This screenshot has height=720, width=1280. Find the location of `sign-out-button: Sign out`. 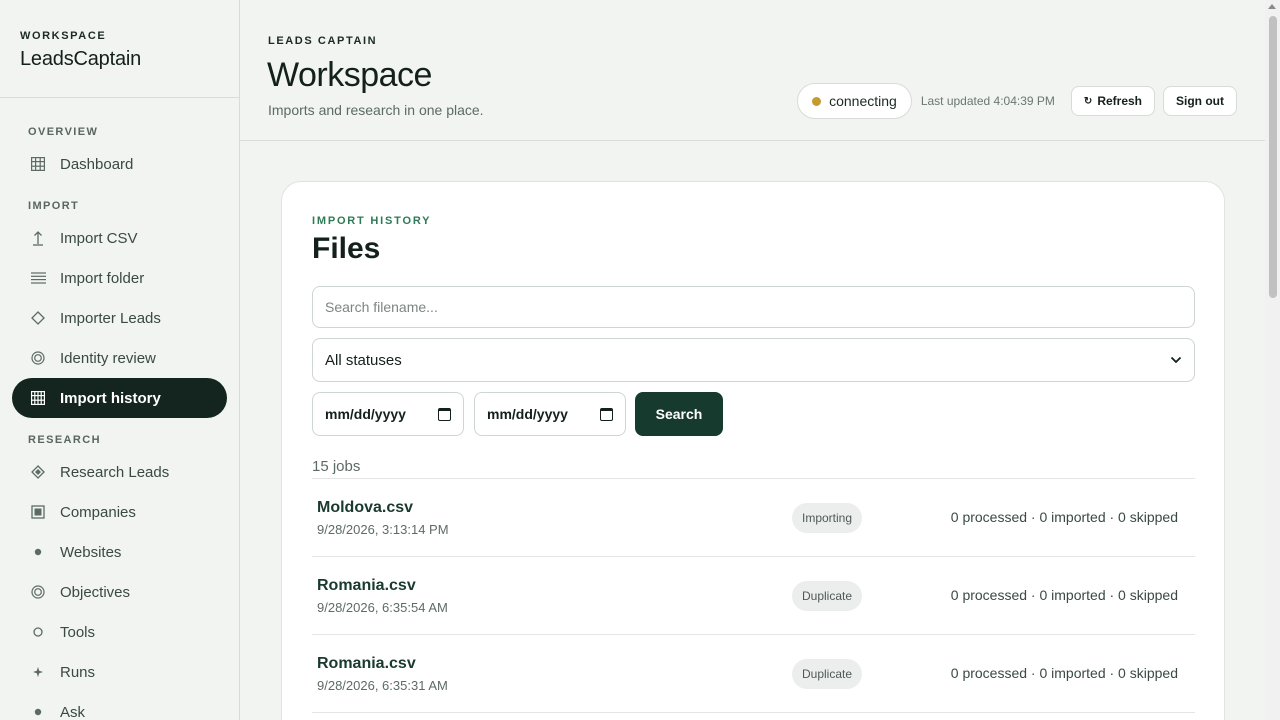

sign-out-button: Sign out is located at coordinates (1200, 101).